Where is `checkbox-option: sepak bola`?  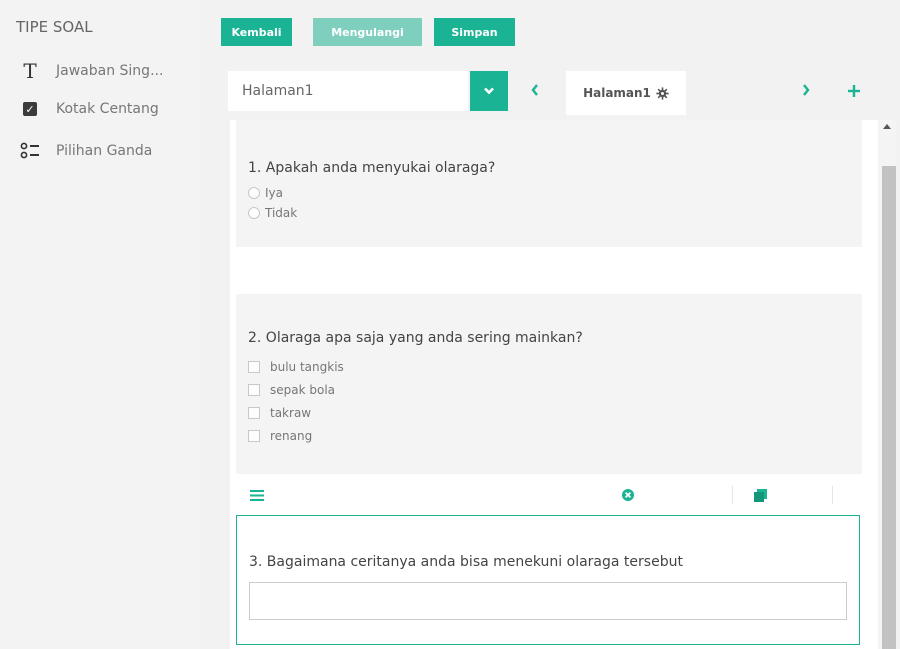
checkbox-option: sepak bola is located at coordinates (291, 390).